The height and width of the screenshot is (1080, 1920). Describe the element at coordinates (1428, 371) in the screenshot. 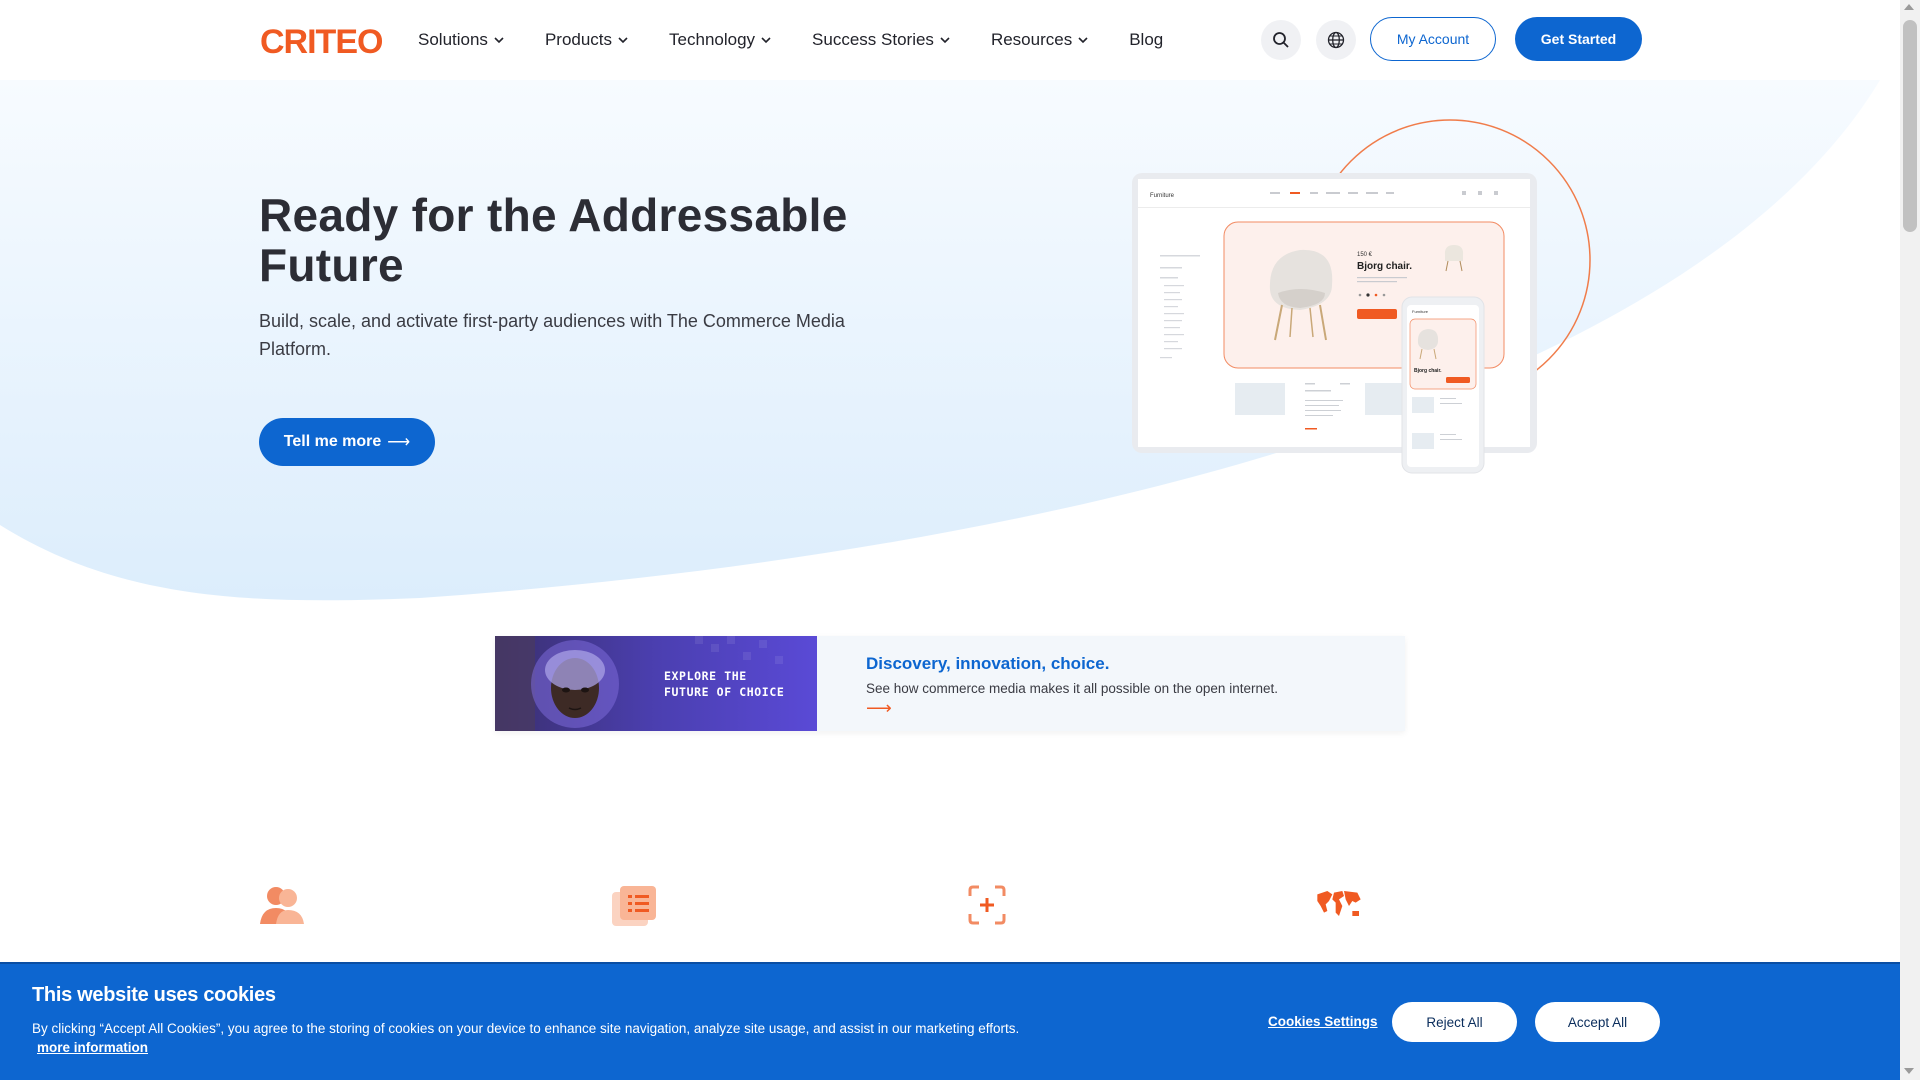

I see `mobile-product-name: Bjorg chair.` at that location.